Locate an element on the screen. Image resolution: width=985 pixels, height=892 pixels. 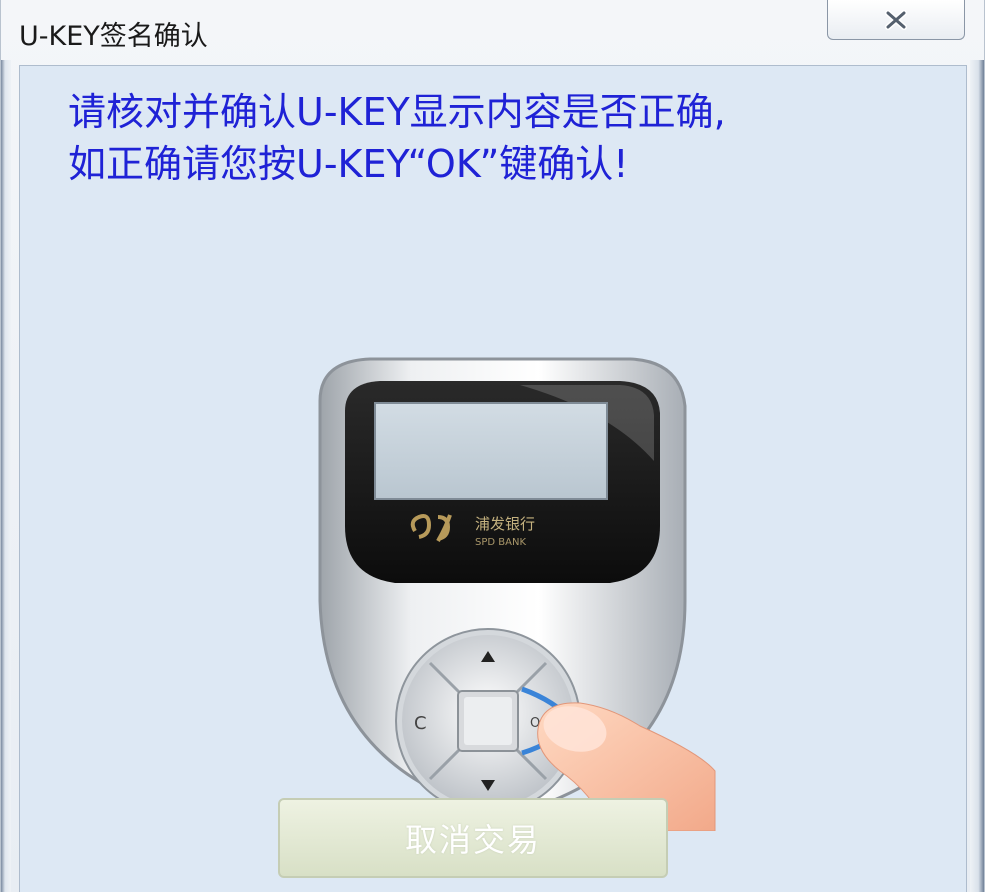
window-title: U-KEY签名确认 is located at coordinates (113, 36).